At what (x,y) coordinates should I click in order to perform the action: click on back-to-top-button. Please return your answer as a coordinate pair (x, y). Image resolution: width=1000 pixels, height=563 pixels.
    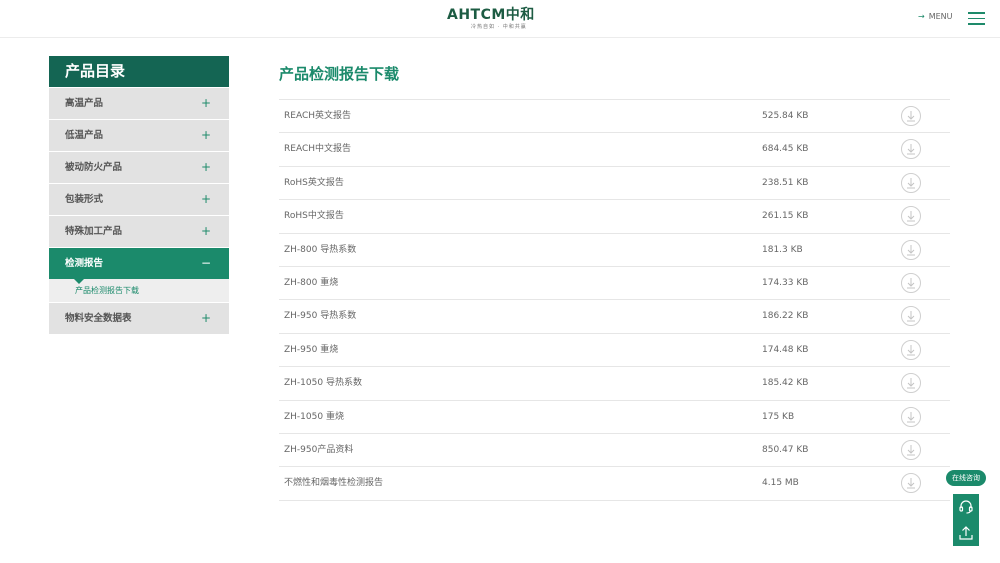
    Looking at the image, I should click on (966, 533).